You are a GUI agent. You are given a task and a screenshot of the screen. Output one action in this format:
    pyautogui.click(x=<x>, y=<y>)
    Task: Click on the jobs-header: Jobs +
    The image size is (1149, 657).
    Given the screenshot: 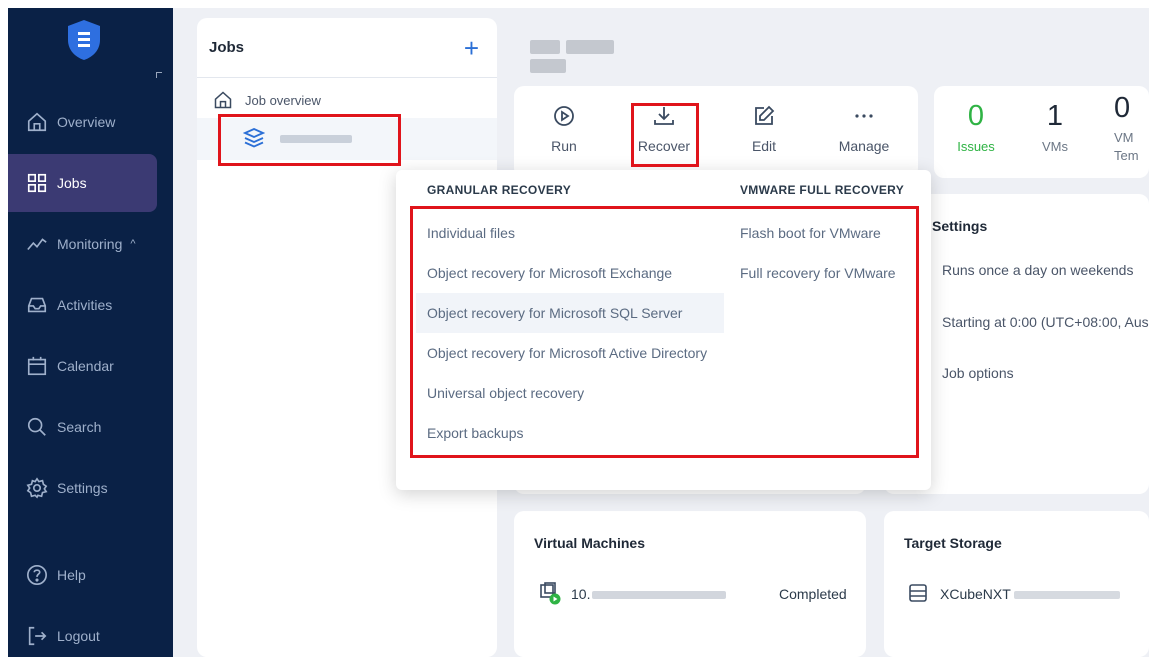 What is the action you would take?
    pyautogui.click(x=347, y=48)
    